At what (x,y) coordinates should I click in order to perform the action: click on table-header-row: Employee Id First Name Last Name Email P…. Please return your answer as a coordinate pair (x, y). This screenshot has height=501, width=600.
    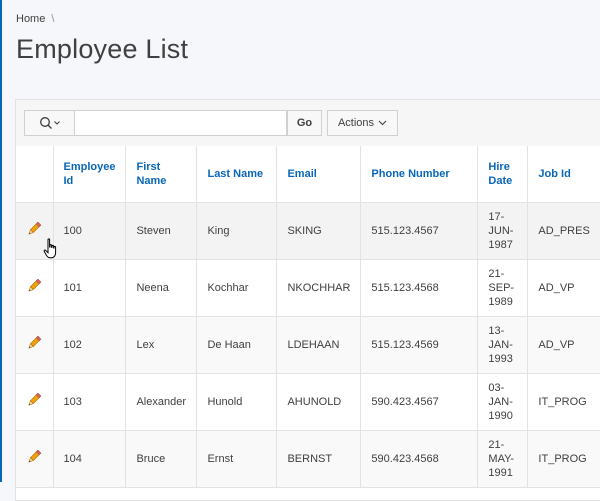
    Looking at the image, I should click on (308, 174).